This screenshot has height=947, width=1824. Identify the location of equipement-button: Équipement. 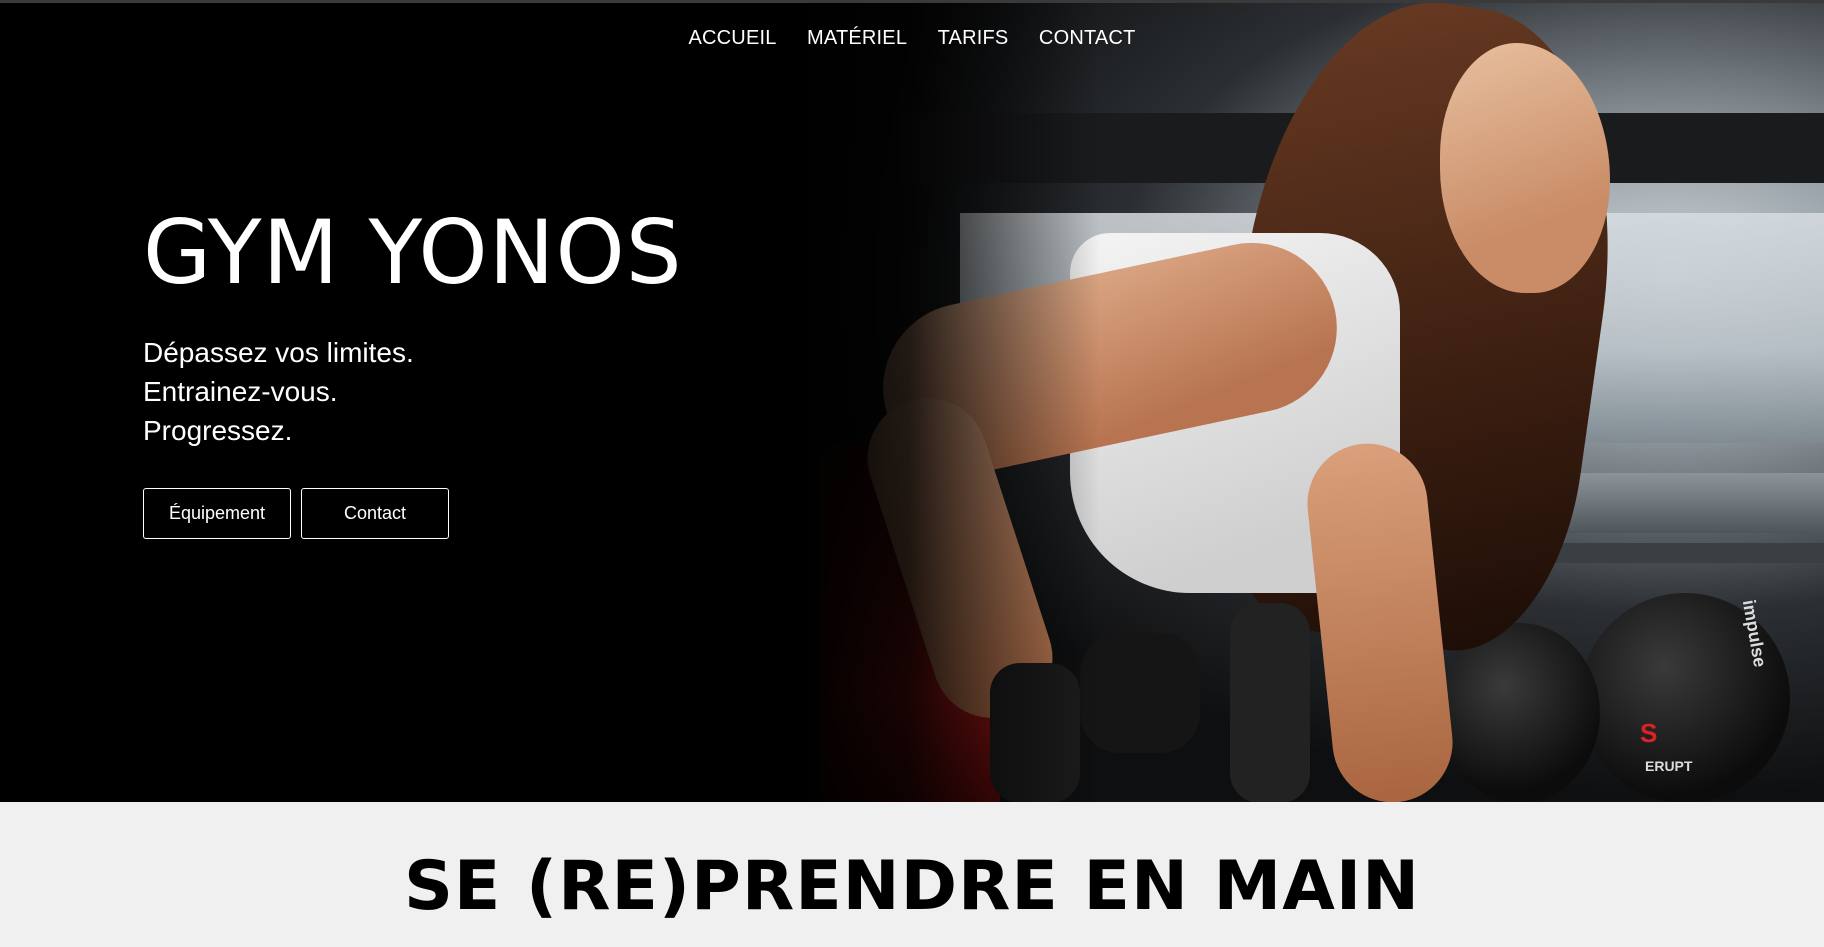
(217, 513).